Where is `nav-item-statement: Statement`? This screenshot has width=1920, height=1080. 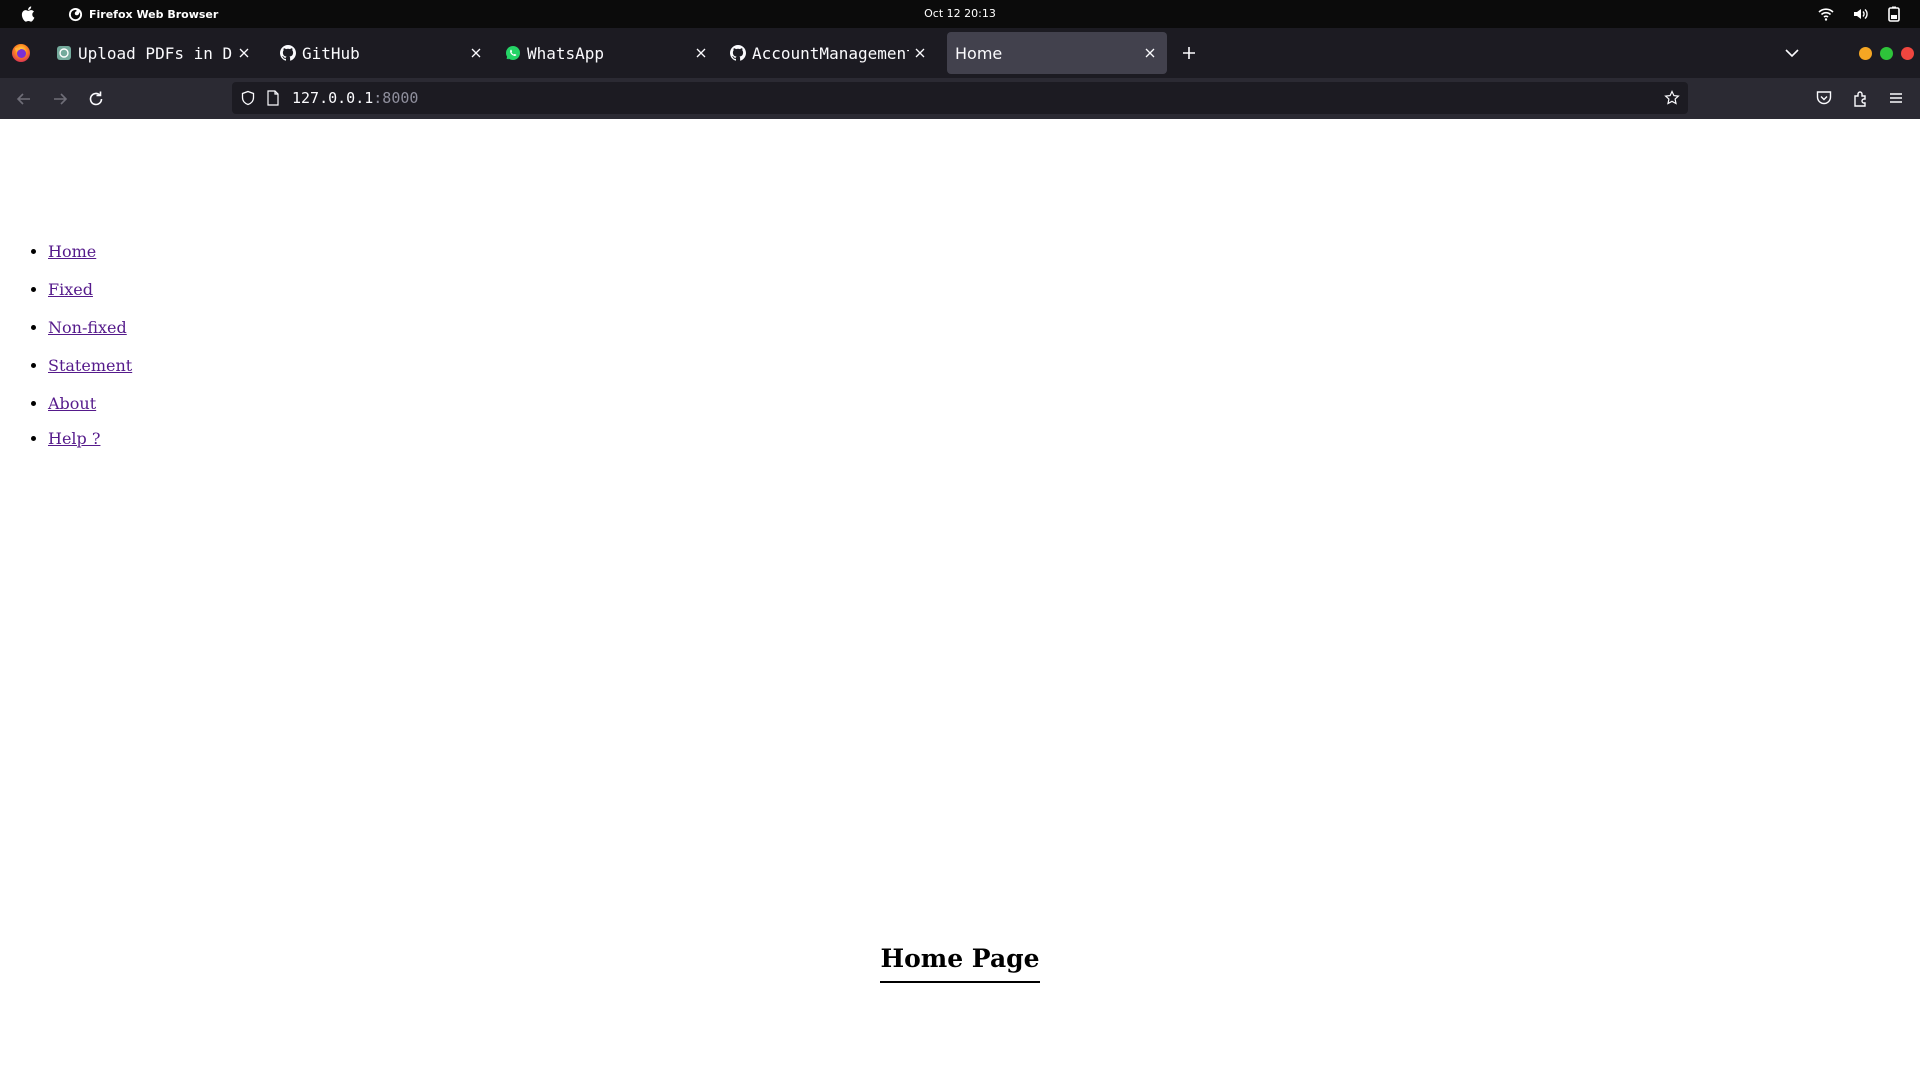
nav-item-statement: Statement is located at coordinates (90, 375).